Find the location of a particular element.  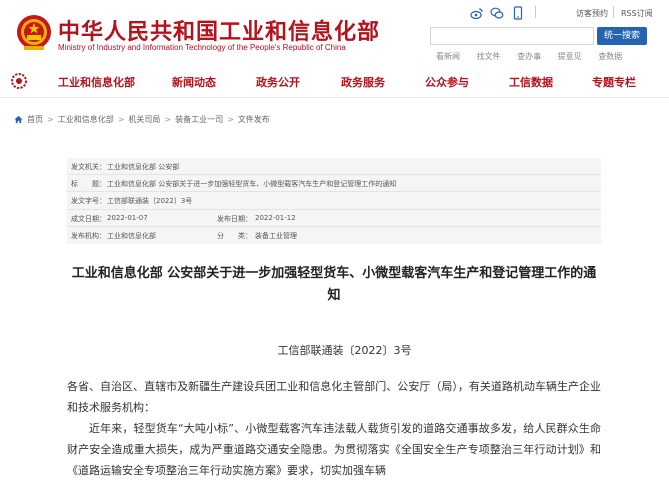

quick-link-feedback: 提意见 is located at coordinates (570, 56).